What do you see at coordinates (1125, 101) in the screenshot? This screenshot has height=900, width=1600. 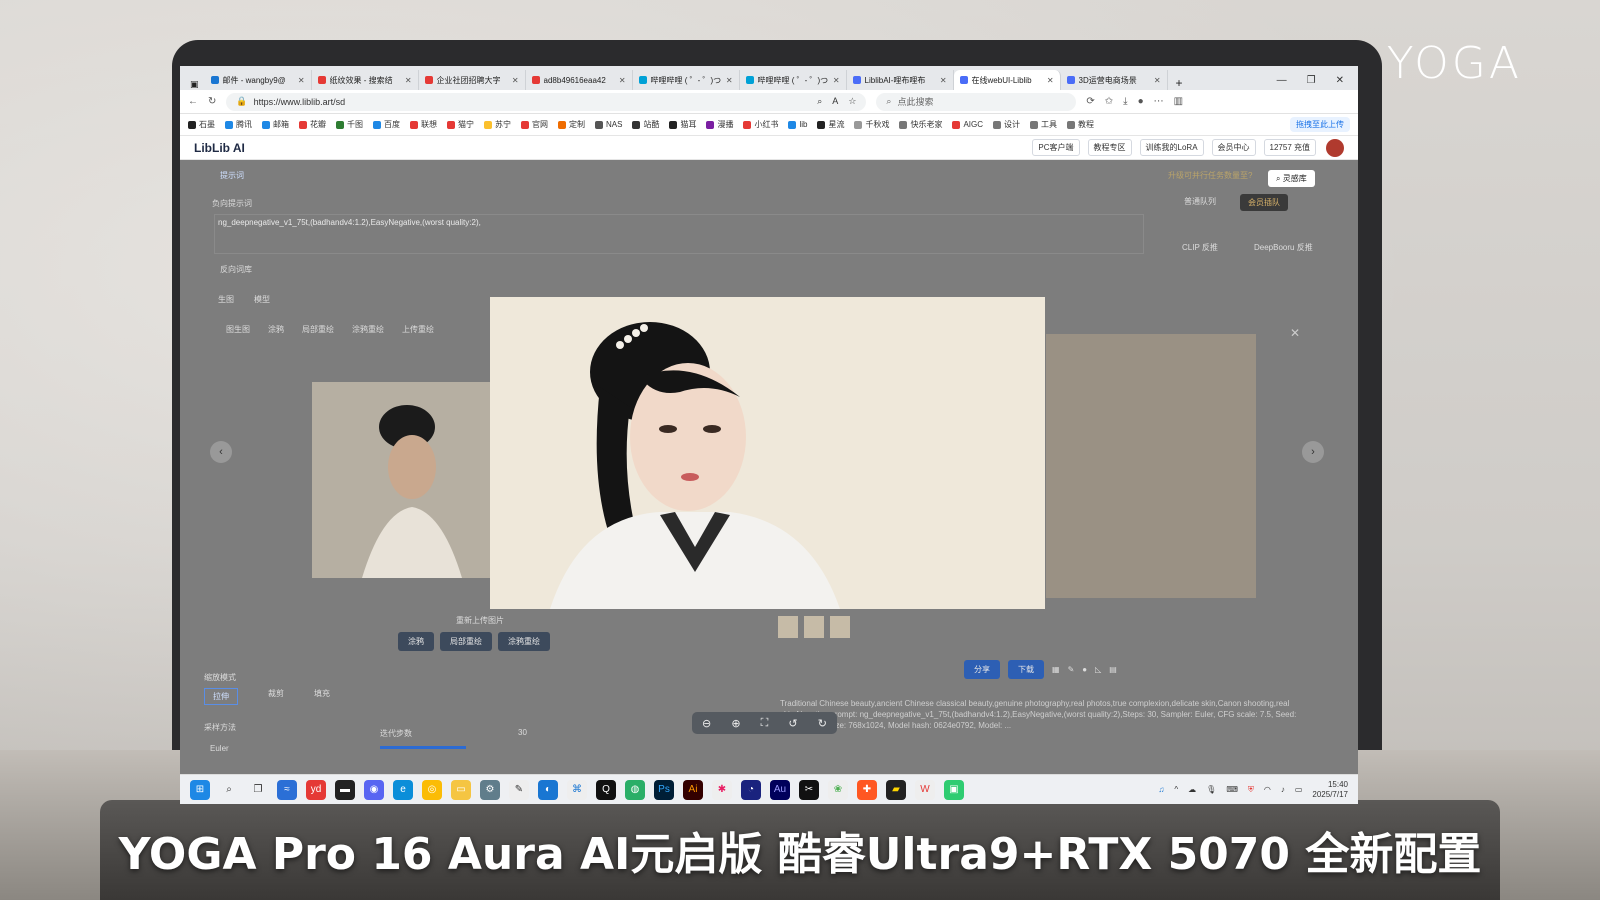 I see `download-icon: ⤓` at bounding box center [1125, 101].